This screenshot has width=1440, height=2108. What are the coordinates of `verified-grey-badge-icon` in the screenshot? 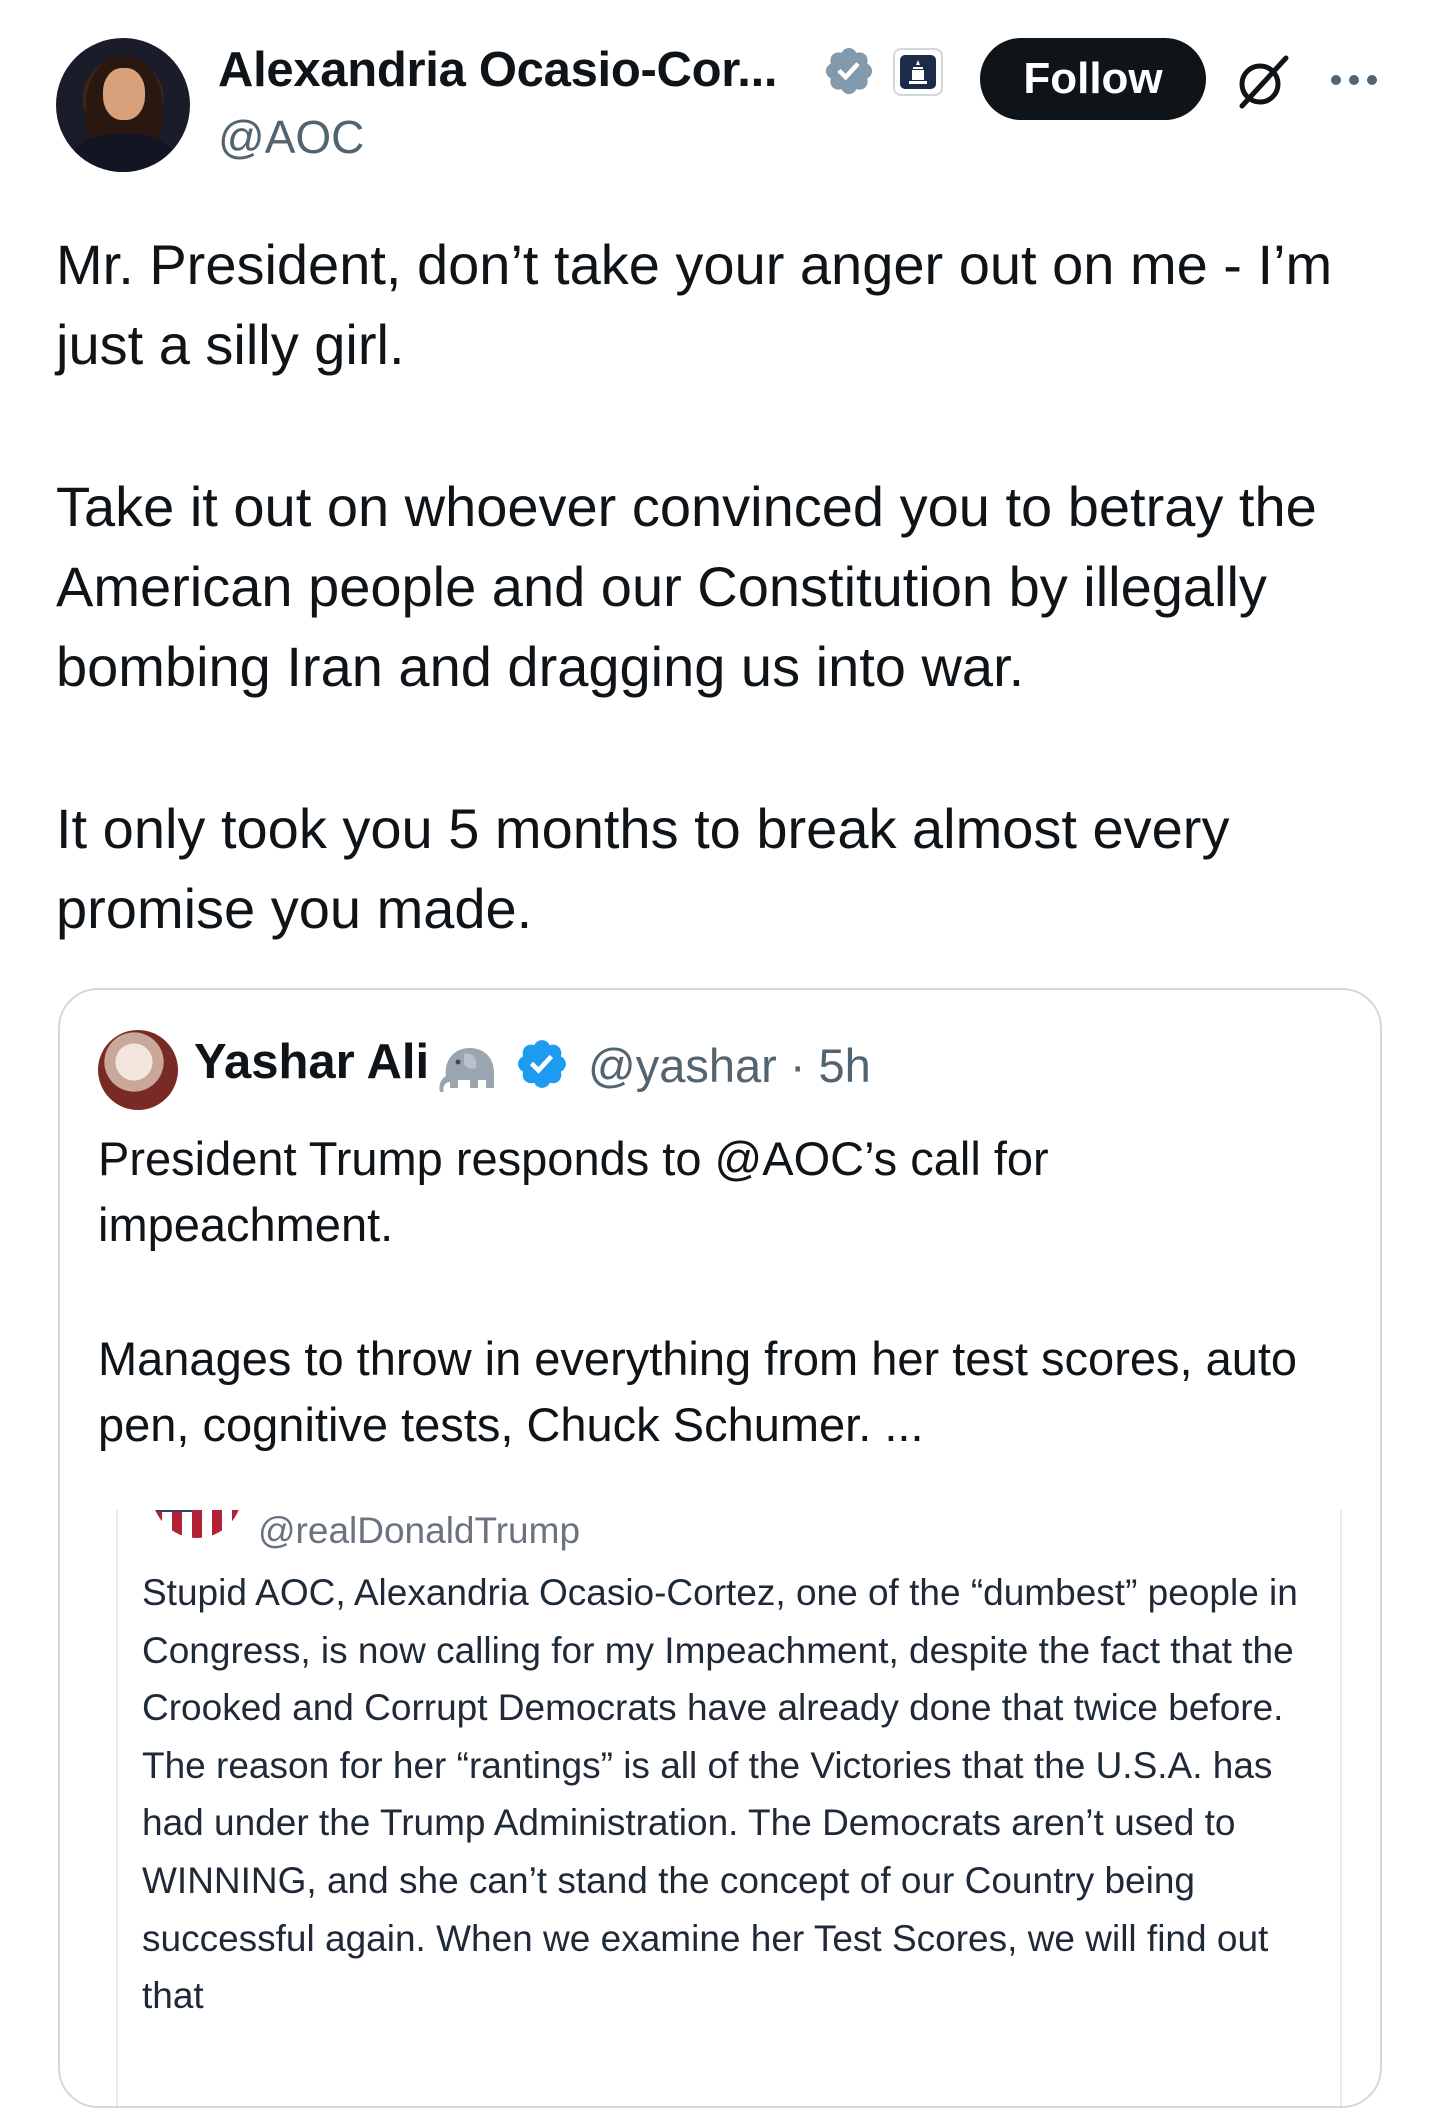 It's located at (849, 71).